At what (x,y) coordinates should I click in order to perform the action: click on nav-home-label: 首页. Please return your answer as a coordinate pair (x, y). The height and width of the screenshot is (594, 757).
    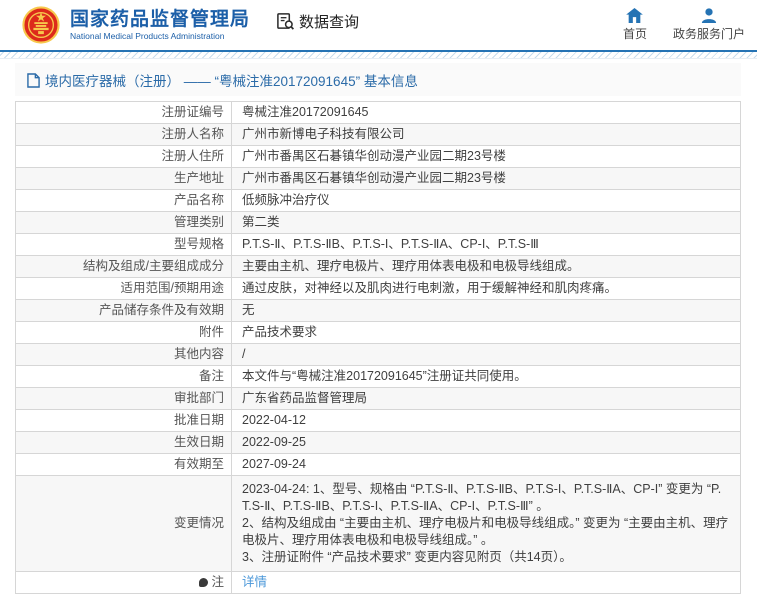
    Looking at the image, I should click on (634, 34).